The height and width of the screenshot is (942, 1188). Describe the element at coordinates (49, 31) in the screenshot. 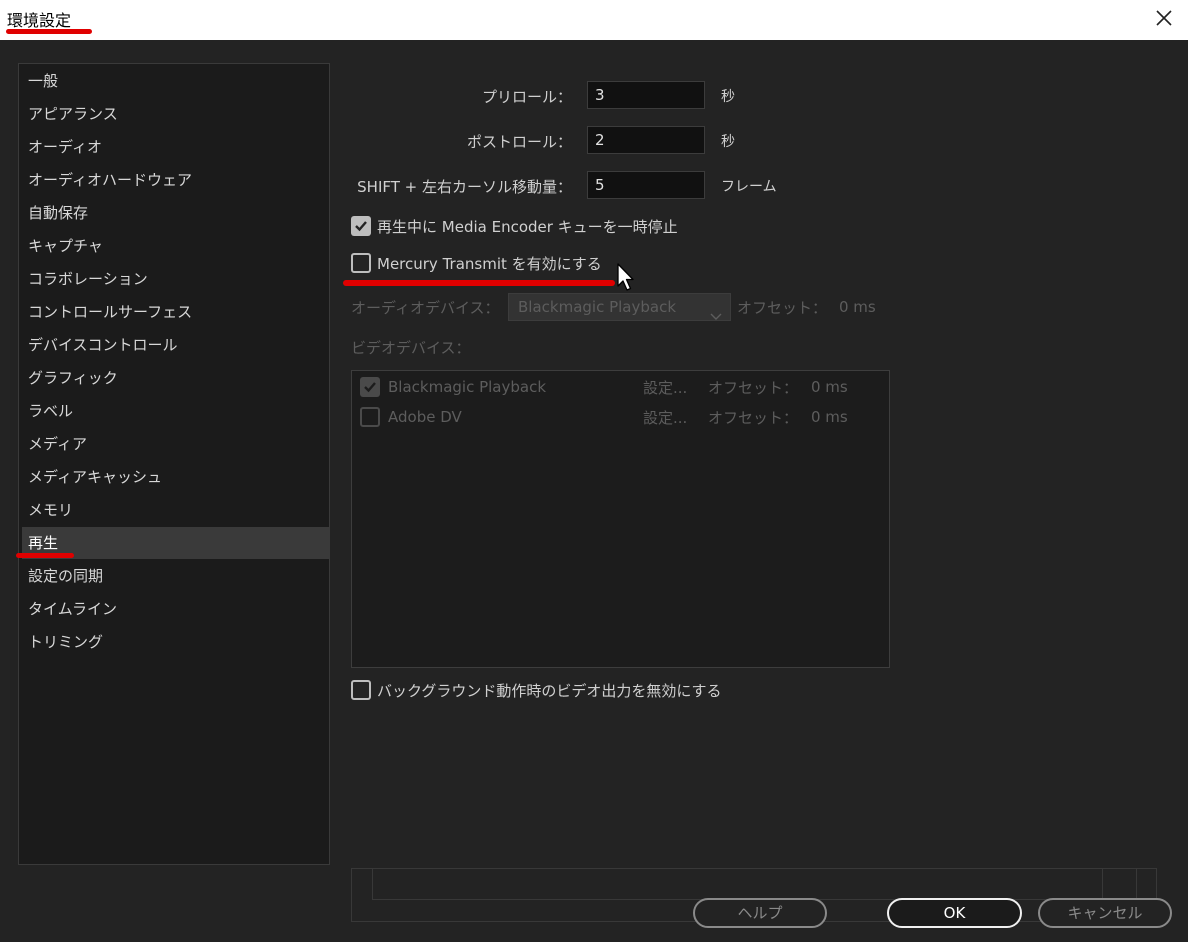

I see `title-annotation-underline` at that location.